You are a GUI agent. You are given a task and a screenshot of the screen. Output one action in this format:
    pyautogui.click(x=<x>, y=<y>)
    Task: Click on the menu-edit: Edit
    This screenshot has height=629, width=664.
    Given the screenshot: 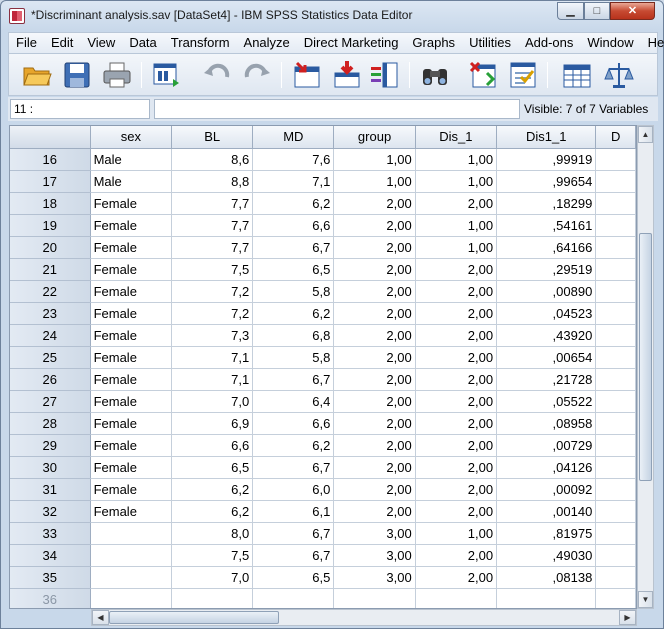 What is the action you would take?
    pyautogui.click(x=62, y=43)
    